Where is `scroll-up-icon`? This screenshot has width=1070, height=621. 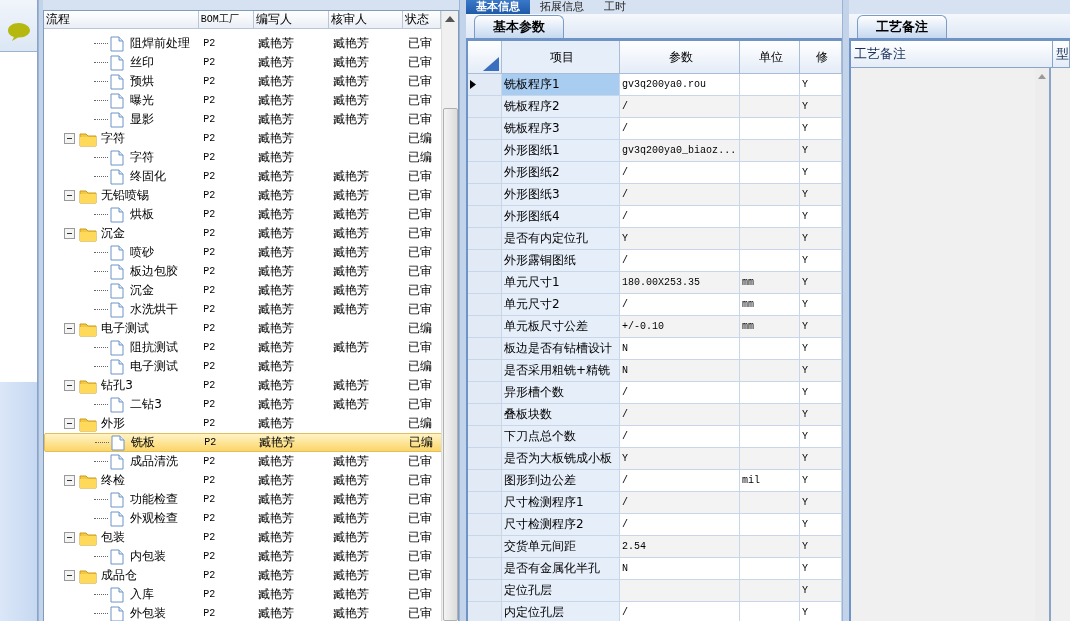
scroll-up-icon is located at coordinates (450, 18).